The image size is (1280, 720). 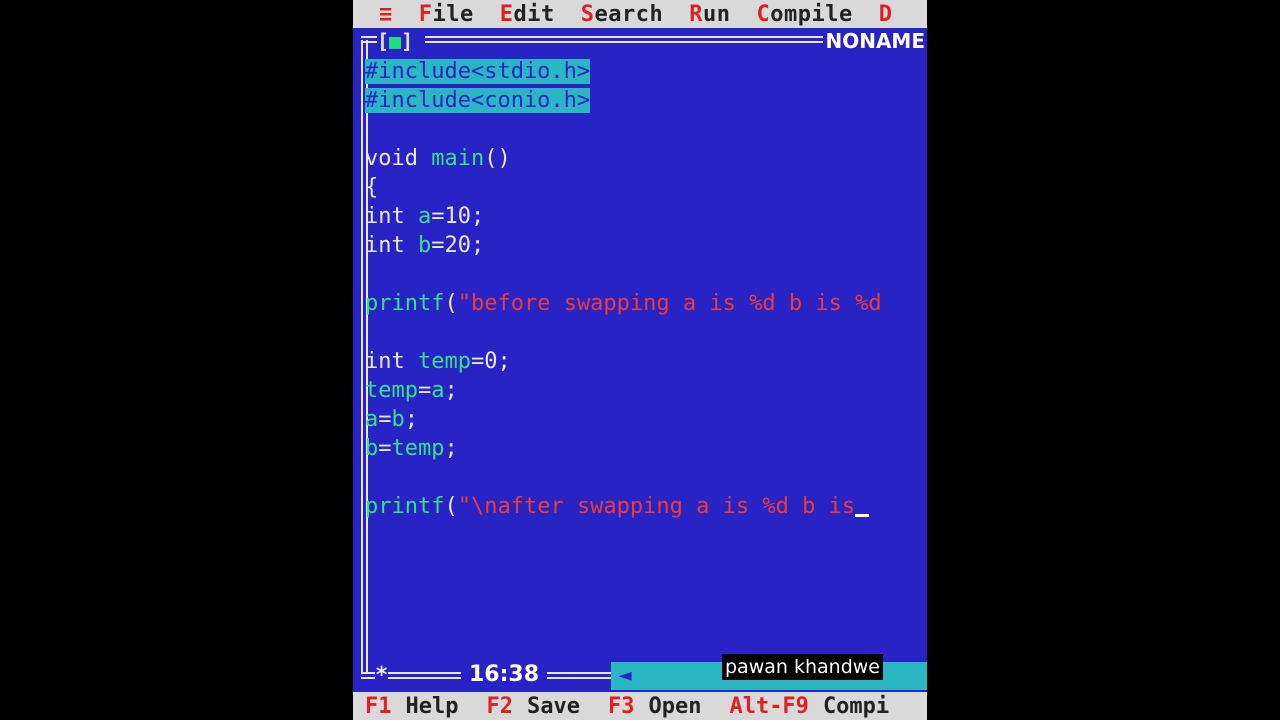 I want to click on menu-bar: ≡ File Edit Search Run Compile D, so click(x=640, y=14).